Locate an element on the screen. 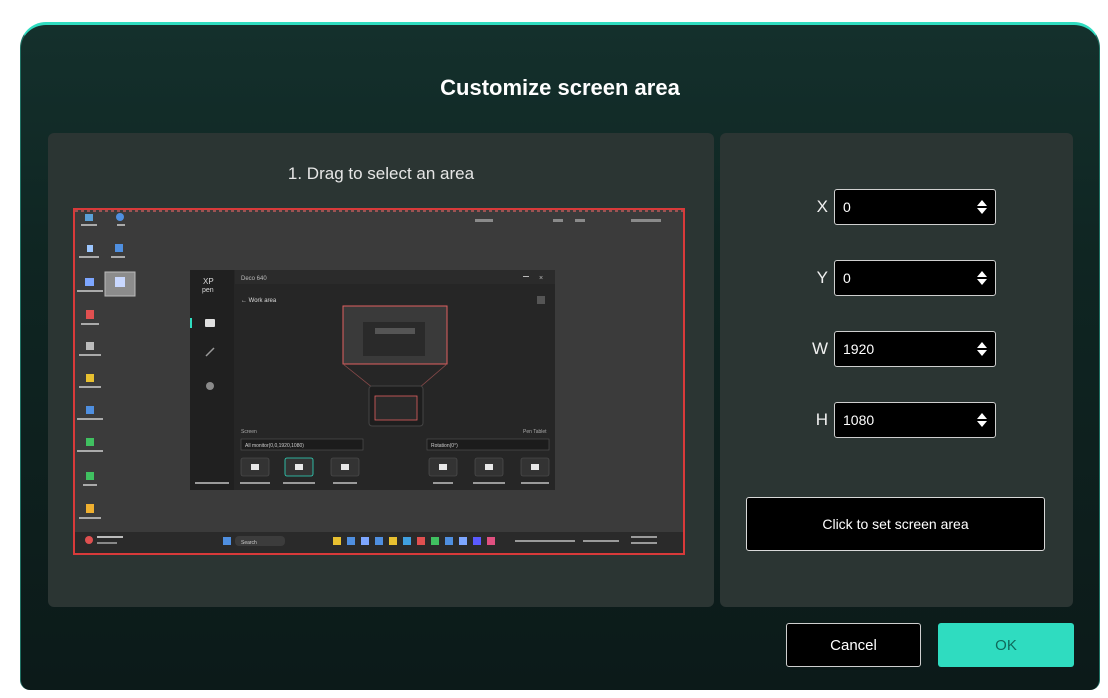 This screenshot has height=698, width=1108. y-field-row: Y 0 is located at coordinates (901, 278).